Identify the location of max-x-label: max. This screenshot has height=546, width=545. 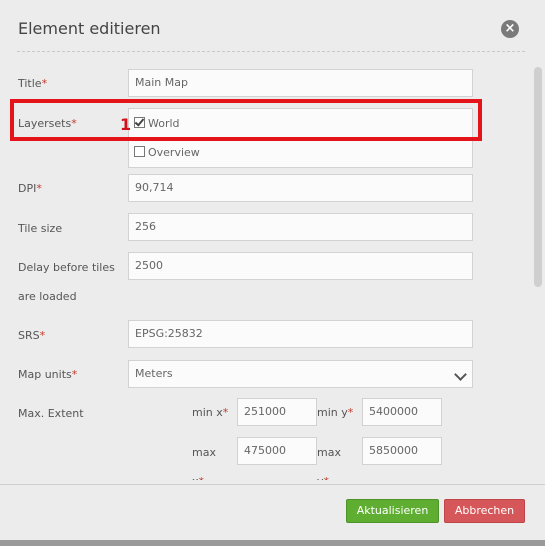
(204, 452).